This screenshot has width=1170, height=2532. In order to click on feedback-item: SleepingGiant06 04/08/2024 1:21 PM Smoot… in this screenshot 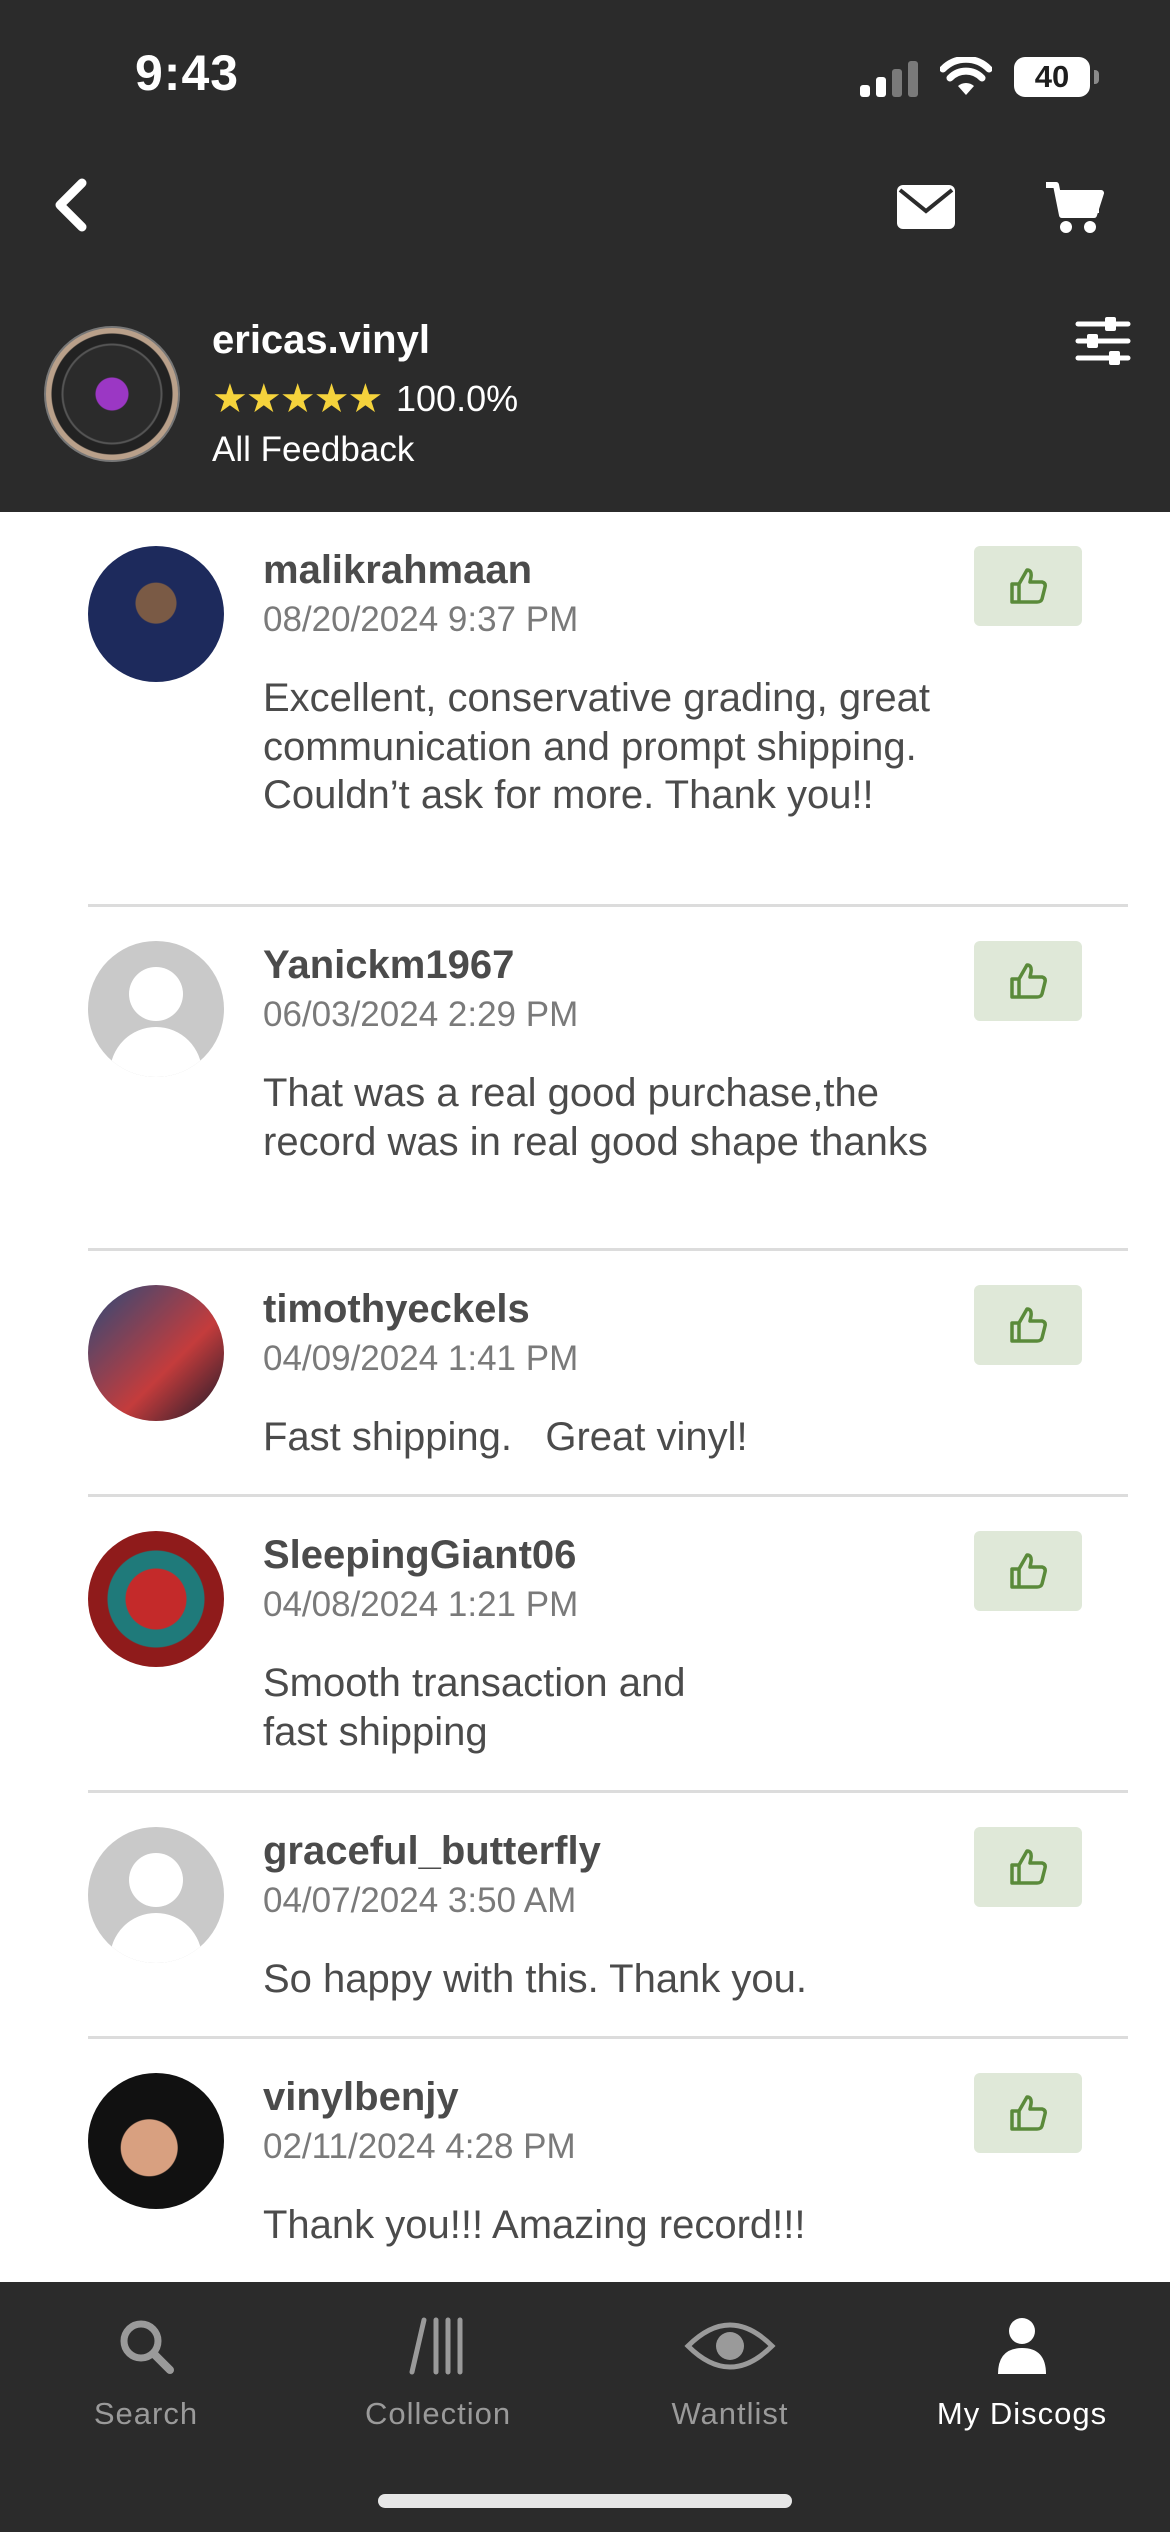, I will do `click(608, 1645)`.